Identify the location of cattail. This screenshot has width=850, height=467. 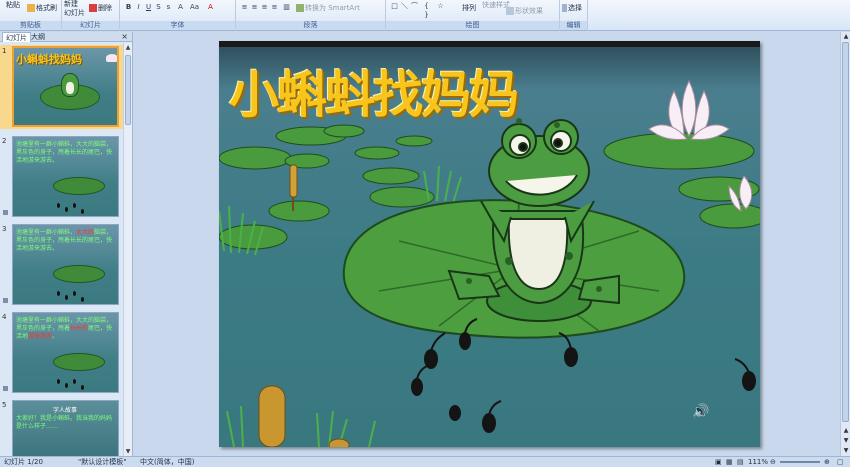
(293, 181).